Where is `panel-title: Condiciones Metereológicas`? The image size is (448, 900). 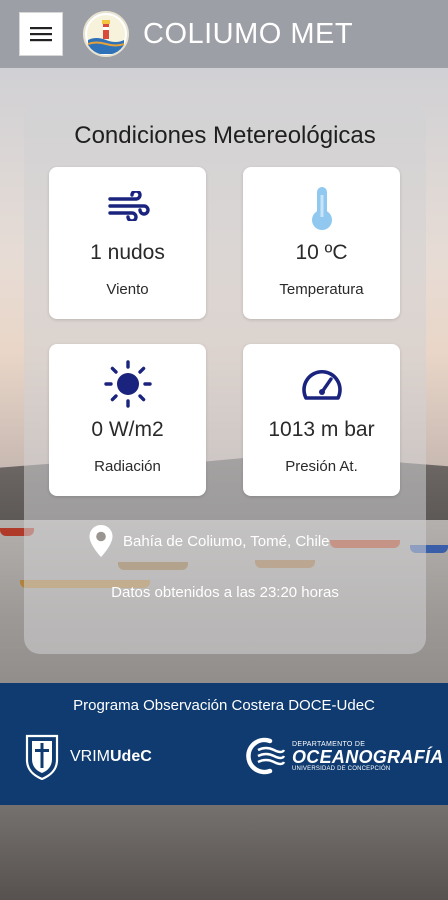 panel-title: Condiciones Metereológicas is located at coordinates (225, 135).